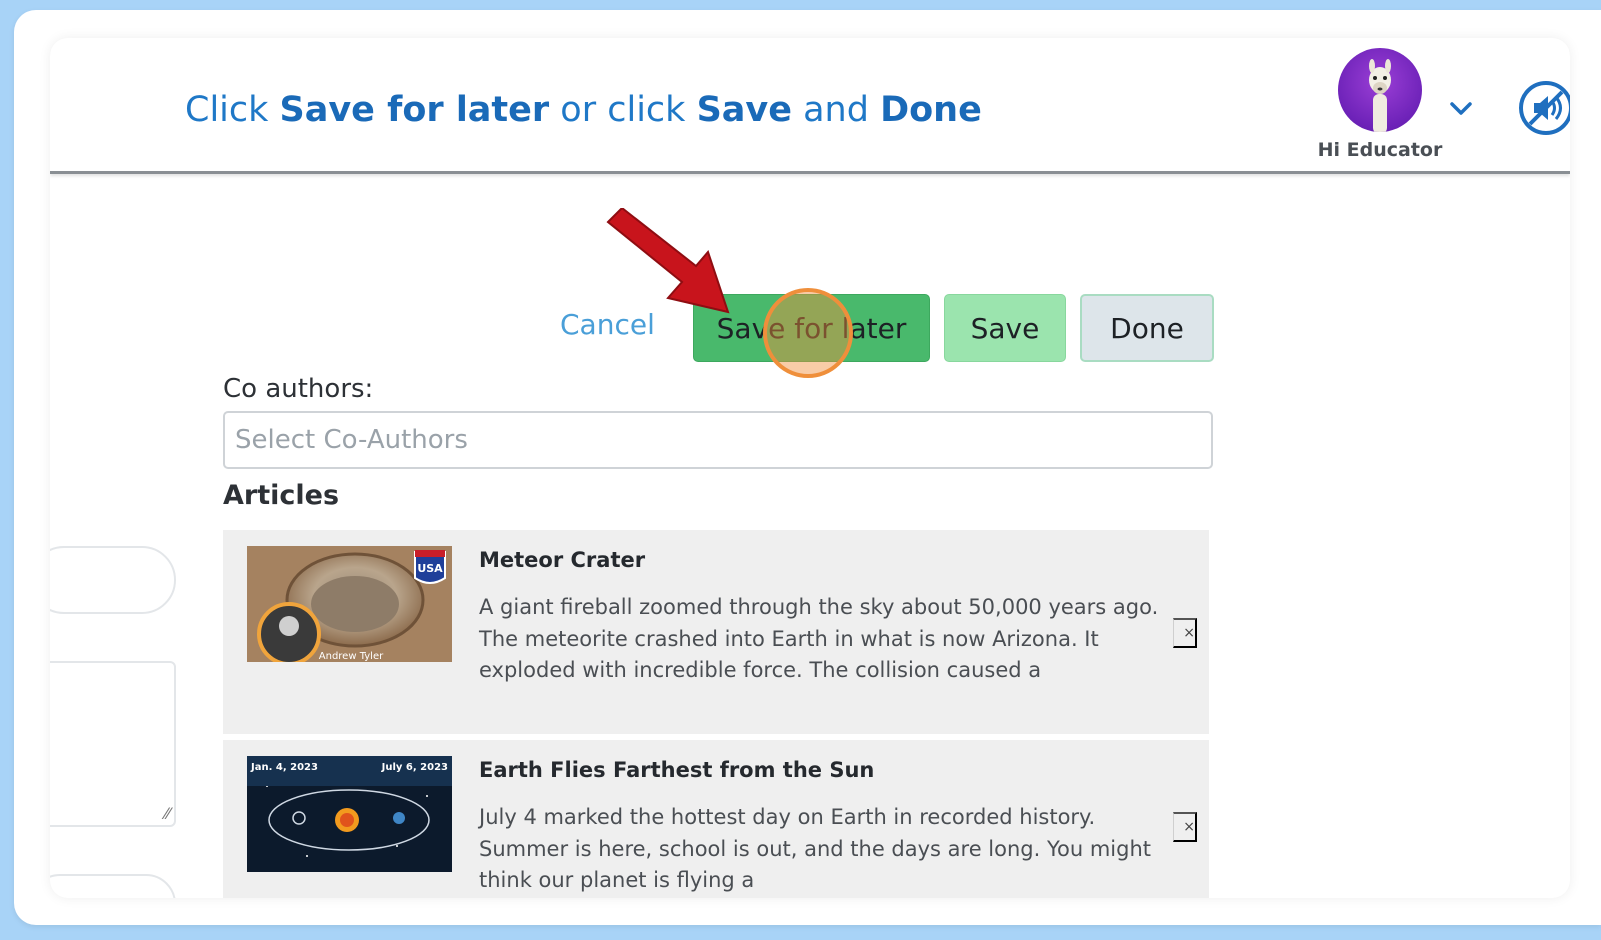  What do you see at coordinates (1005, 328) in the screenshot?
I see `save-button: Save` at bounding box center [1005, 328].